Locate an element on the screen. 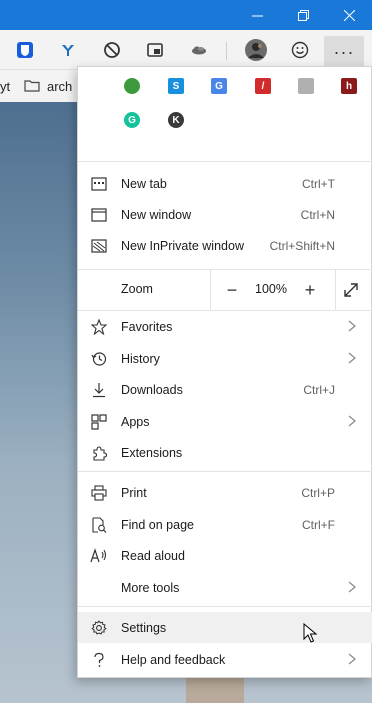  menu-item-read-aloud: Read aloud is located at coordinates (225, 555).